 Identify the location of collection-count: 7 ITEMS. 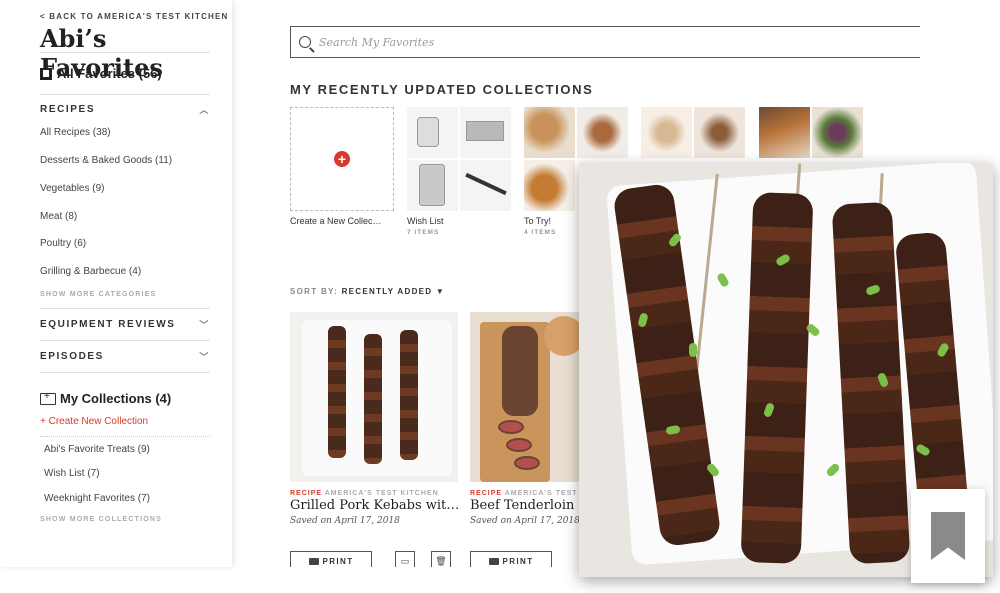
(423, 232).